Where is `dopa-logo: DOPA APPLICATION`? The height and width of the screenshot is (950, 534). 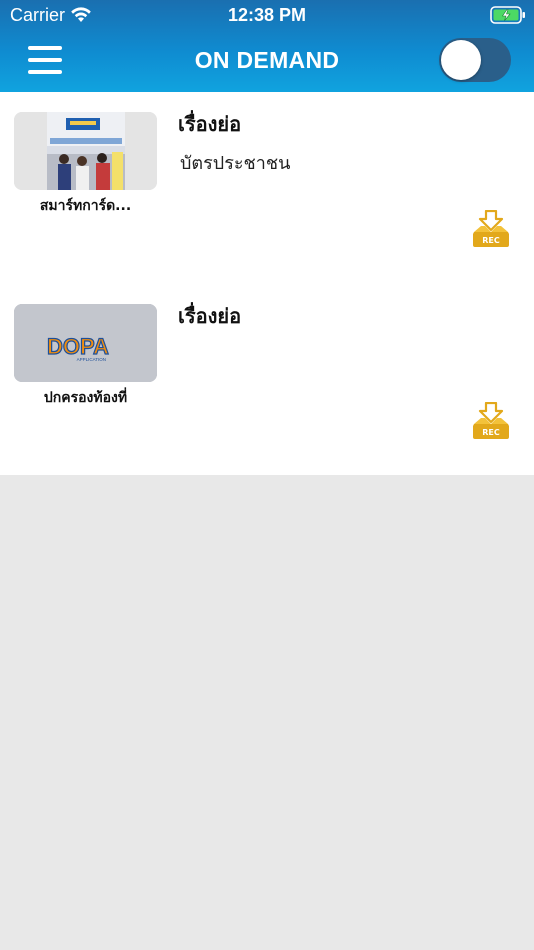 dopa-logo: DOPA APPLICATION is located at coordinates (85, 343).